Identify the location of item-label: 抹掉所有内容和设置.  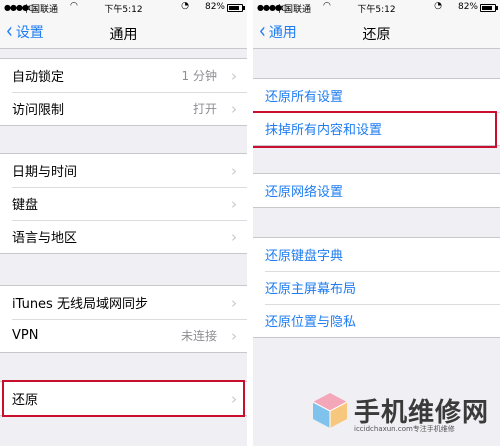
(324, 130).